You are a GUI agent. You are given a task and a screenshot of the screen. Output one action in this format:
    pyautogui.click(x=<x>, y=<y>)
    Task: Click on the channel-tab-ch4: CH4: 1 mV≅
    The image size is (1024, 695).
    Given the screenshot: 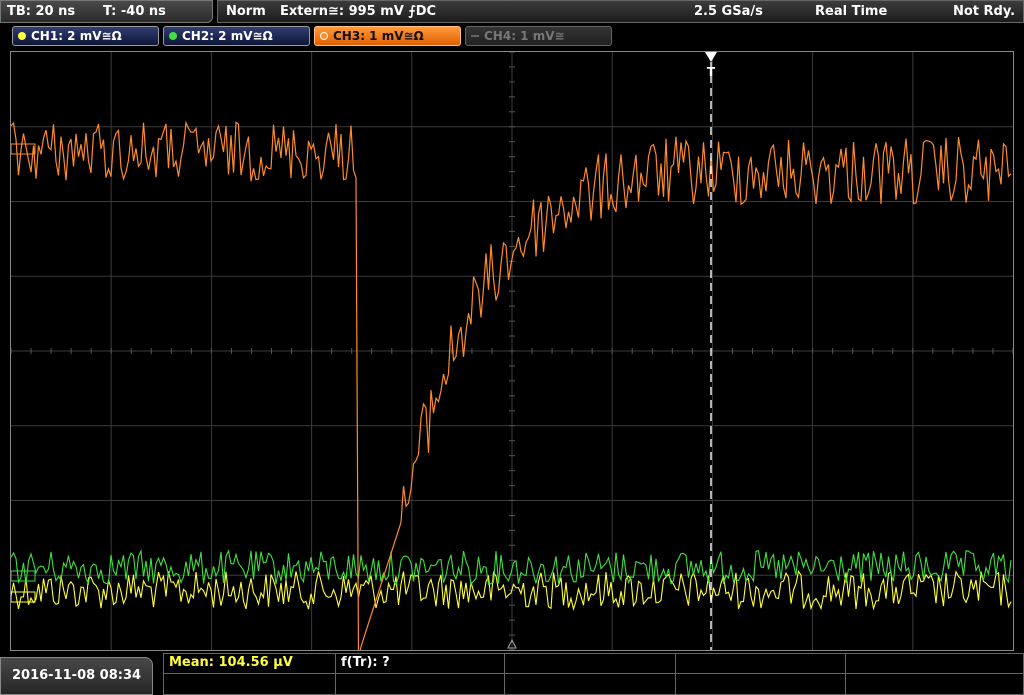 What is the action you would take?
    pyautogui.click(x=538, y=36)
    